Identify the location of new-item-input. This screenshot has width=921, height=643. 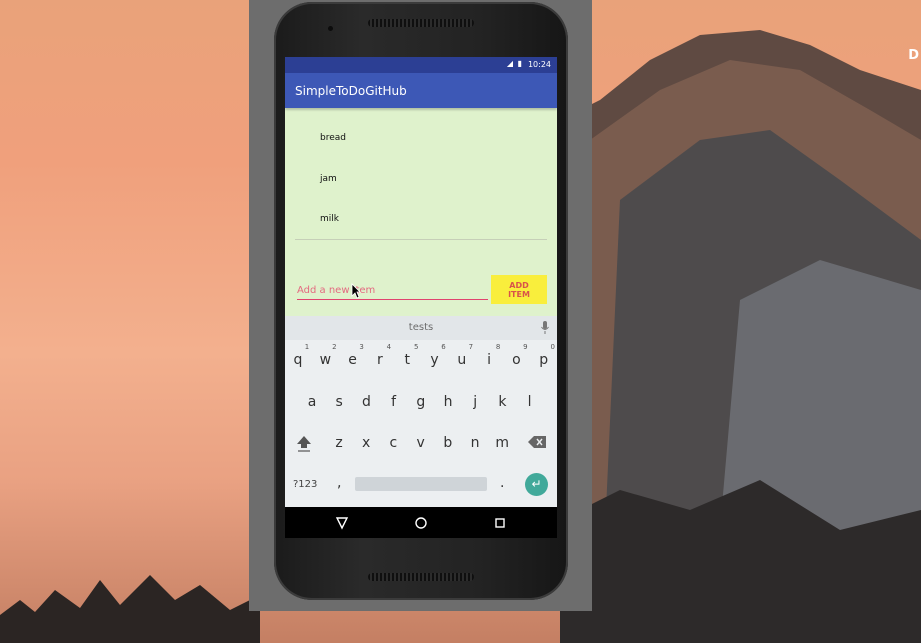
(392, 290).